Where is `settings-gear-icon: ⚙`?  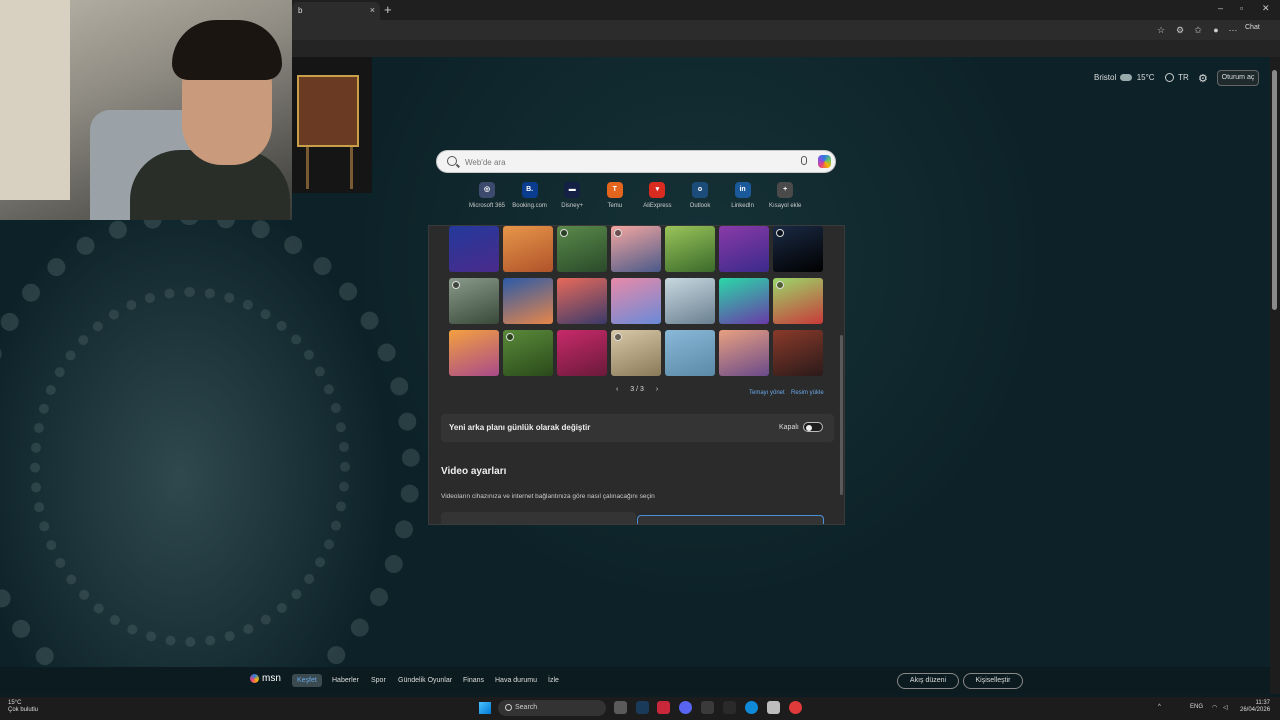 settings-gear-icon: ⚙ is located at coordinates (1203, 78).